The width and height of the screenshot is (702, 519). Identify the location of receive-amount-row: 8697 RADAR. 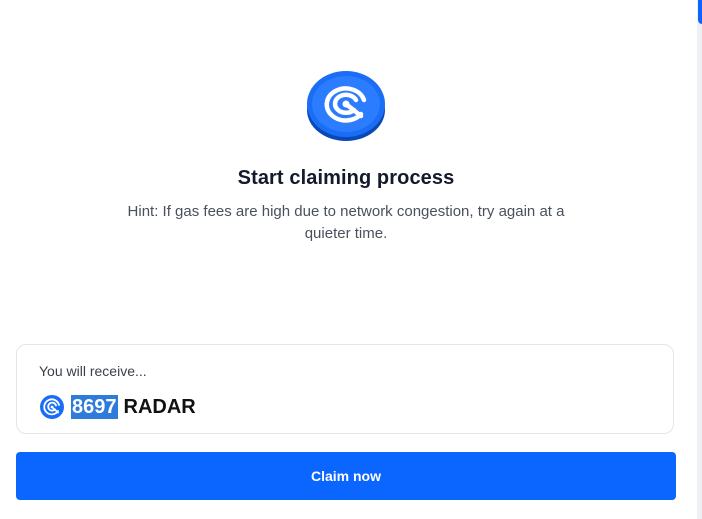
(117, 407).